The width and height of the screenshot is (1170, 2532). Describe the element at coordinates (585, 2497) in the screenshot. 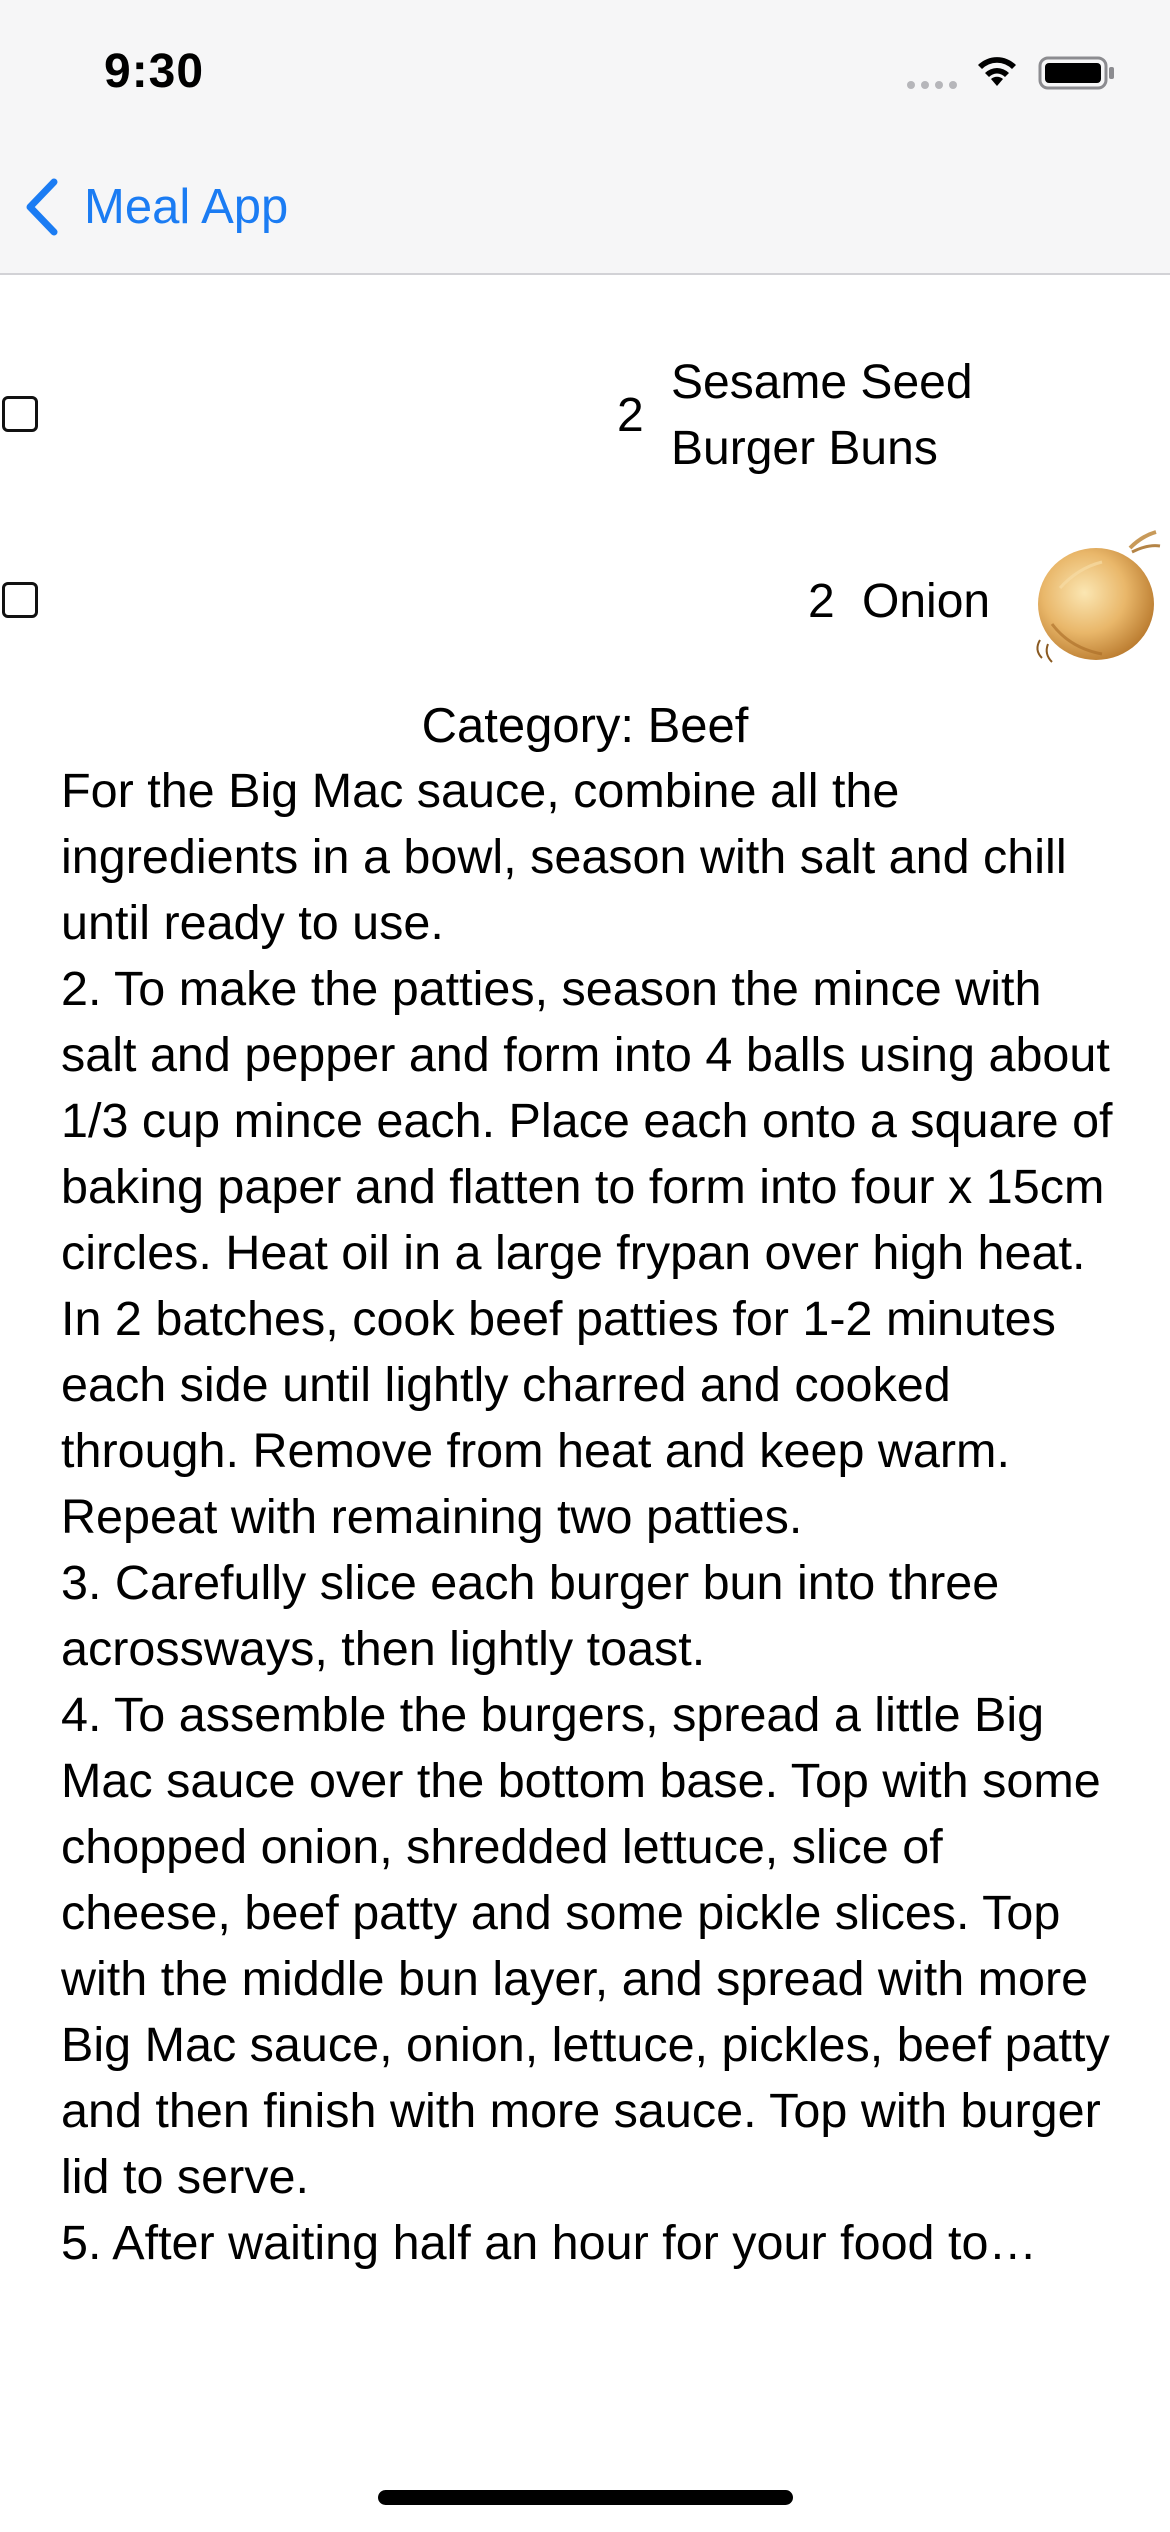

I see `home-indicator` at that location.